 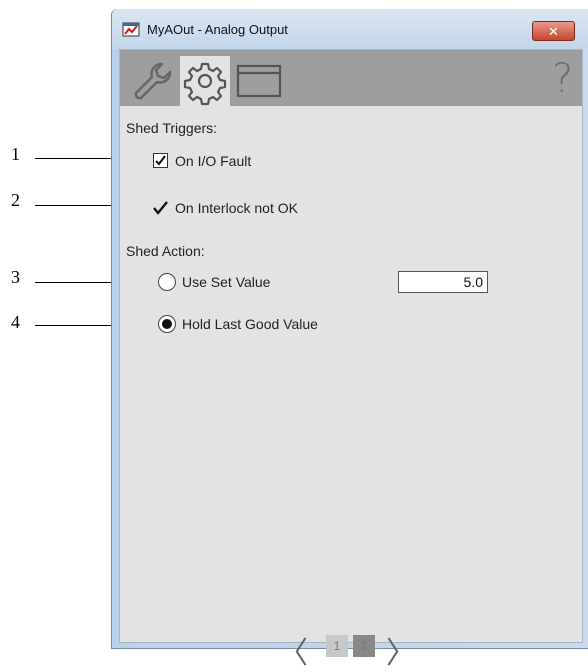 I want to click on app-icon, so click(x=131, y=29).